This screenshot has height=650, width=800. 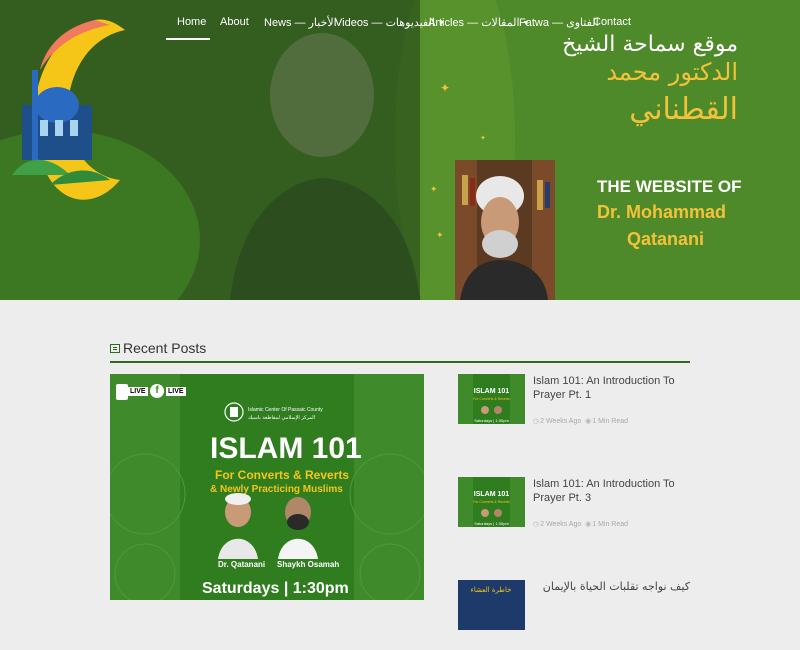 I want to click on post-thumbnail: خاطرة العشاء, so click(x=491, y=605).